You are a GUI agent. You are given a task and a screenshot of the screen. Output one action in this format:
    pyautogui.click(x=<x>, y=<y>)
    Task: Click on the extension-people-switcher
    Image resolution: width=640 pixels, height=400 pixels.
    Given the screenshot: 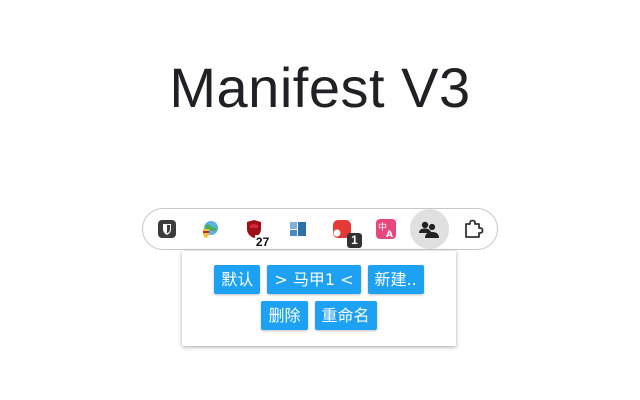 What is the action you would take?
    pyautogui.click(x=429, y=229)
    